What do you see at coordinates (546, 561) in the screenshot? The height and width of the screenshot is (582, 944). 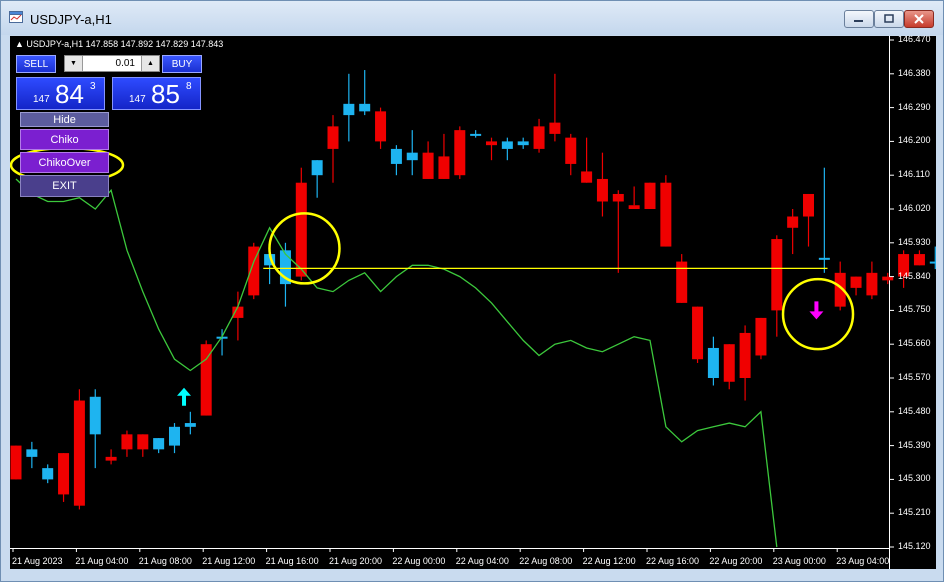 I see `time-tick-label: 22 Aug 08:00` at bounding box center [546, 561].